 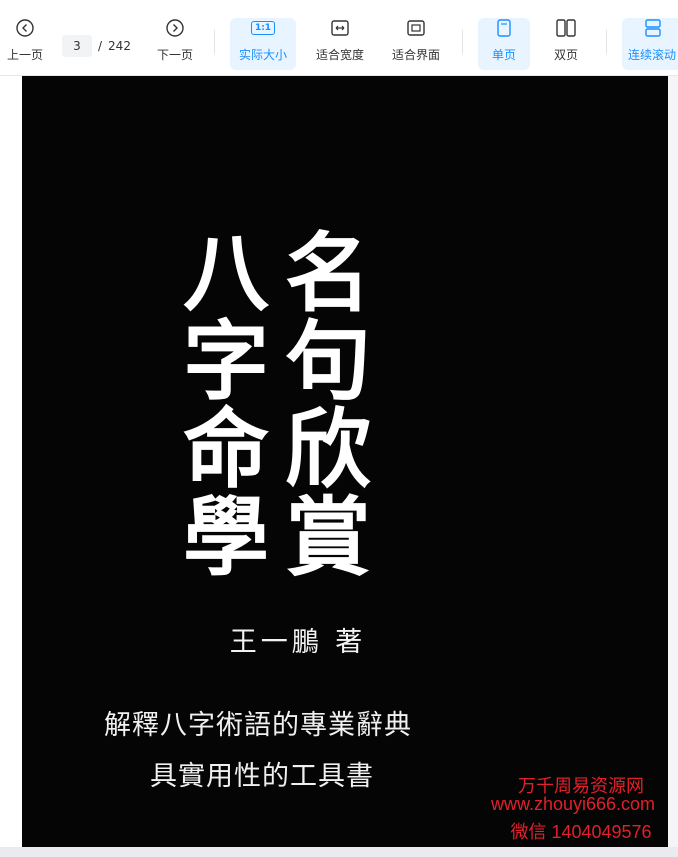 What do you see at coordinates (328, 449) in the screenshot?
I see `title-char: 欣` at bounding box center [328, 449].